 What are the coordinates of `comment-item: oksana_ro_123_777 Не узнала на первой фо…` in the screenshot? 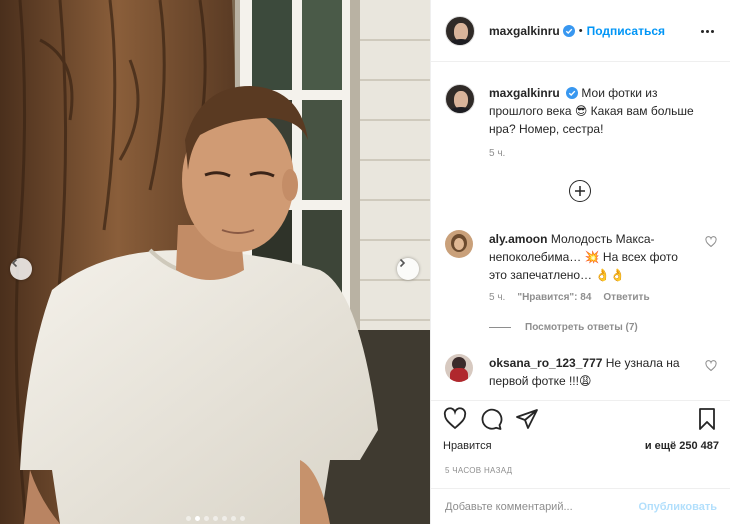 It's located at (581, 372).